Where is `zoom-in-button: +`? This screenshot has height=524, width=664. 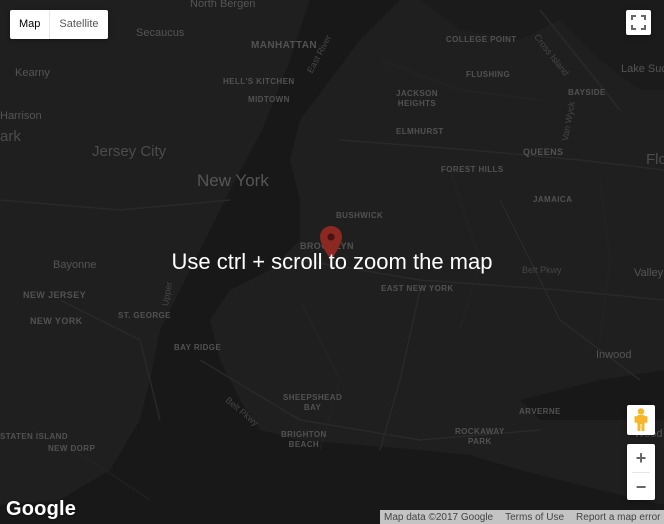
zoom-in-button: + is located at coordinates (641, 458).